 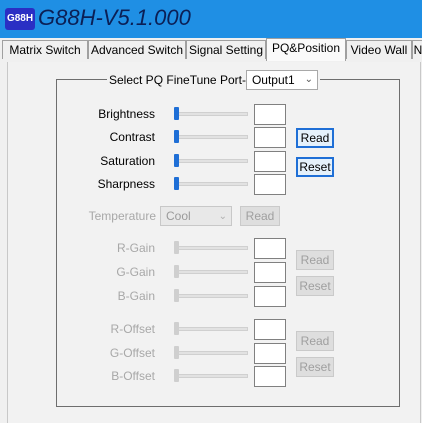 I want to click on saturation-slider, so click(x=210, y=161).